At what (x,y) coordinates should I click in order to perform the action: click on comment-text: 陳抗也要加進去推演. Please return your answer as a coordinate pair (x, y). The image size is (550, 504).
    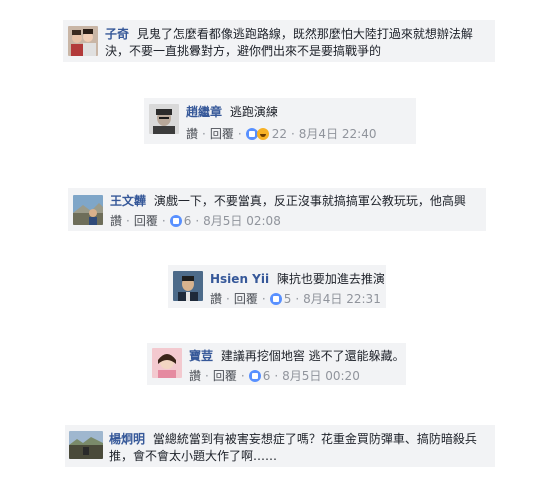
    Looking at the image, I should click on (330, 279).